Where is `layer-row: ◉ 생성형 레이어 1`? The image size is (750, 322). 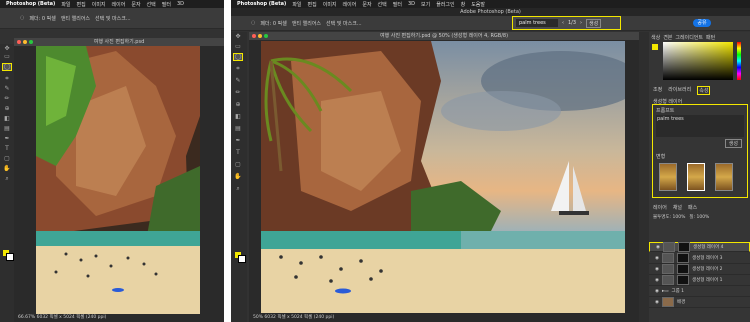 layer-row: ◉ 생성형 레이어 1 is located at coordinates (699, 280).